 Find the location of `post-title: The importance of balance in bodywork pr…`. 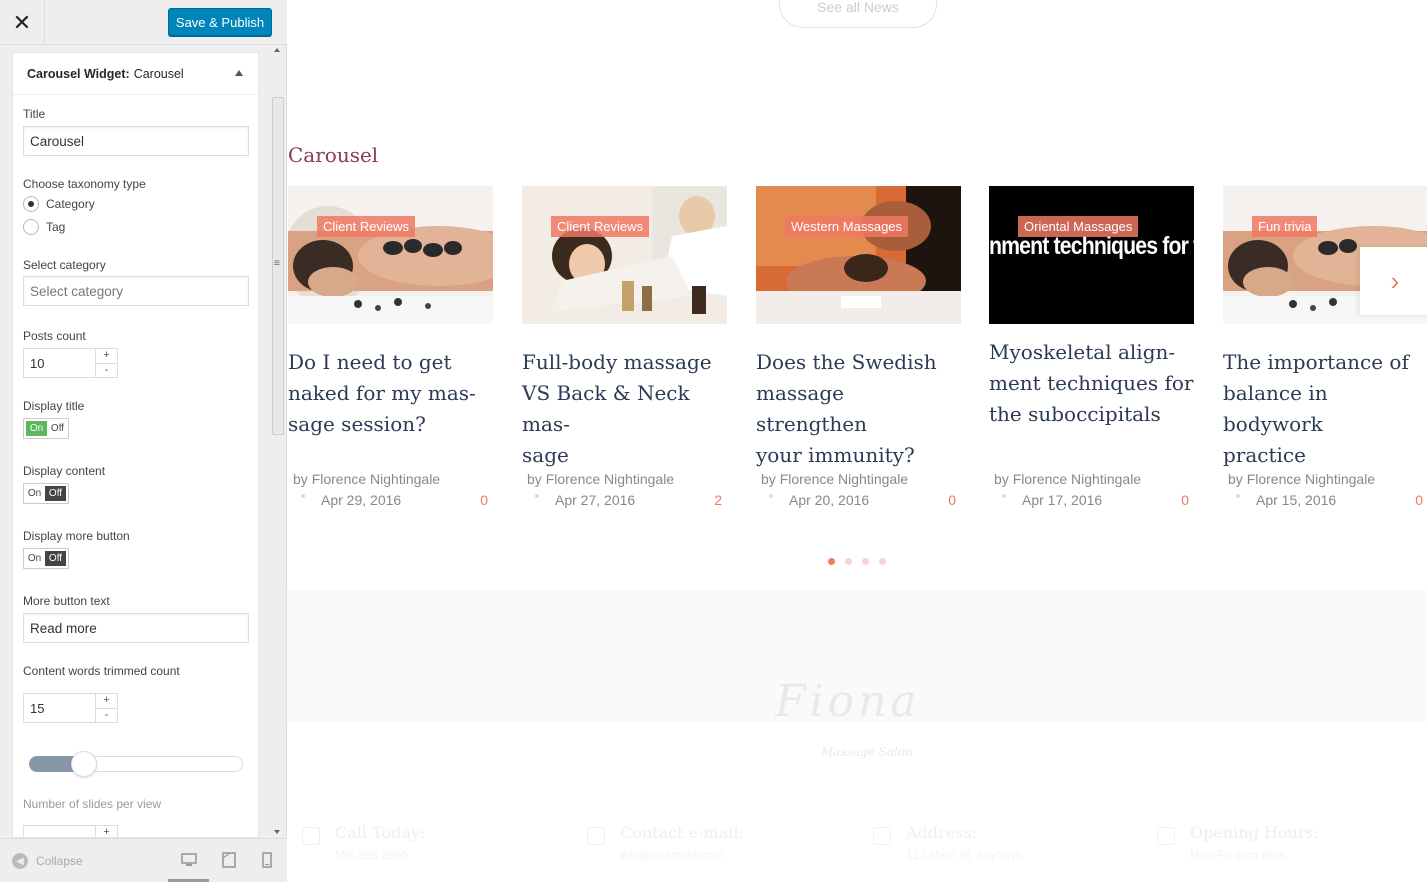

post-title: The importance of balance in bodywork pr… is located at coordinates (1325, 409).